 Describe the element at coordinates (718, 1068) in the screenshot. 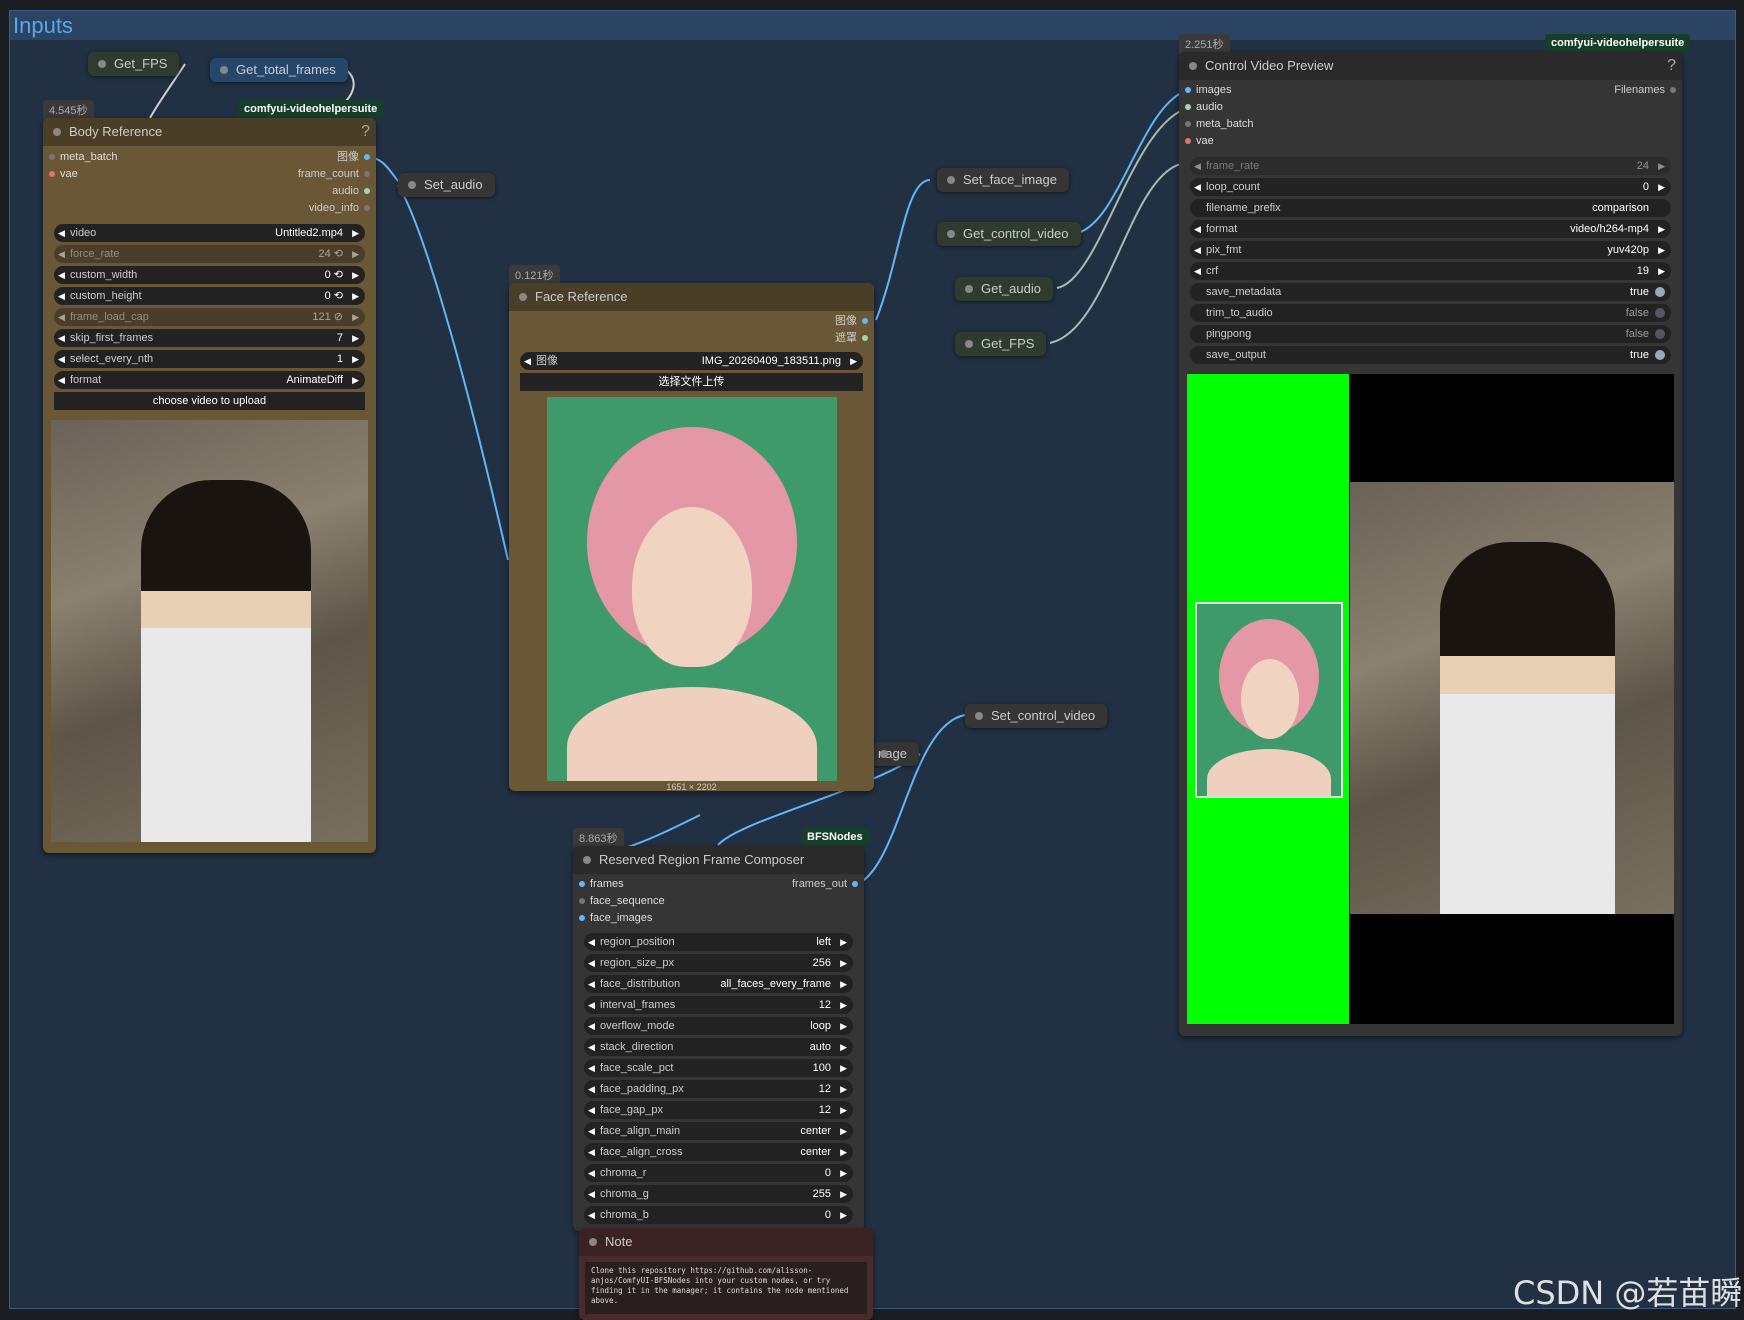

I see `widget-face-scale-pct: face_scale_pct100` at that location.